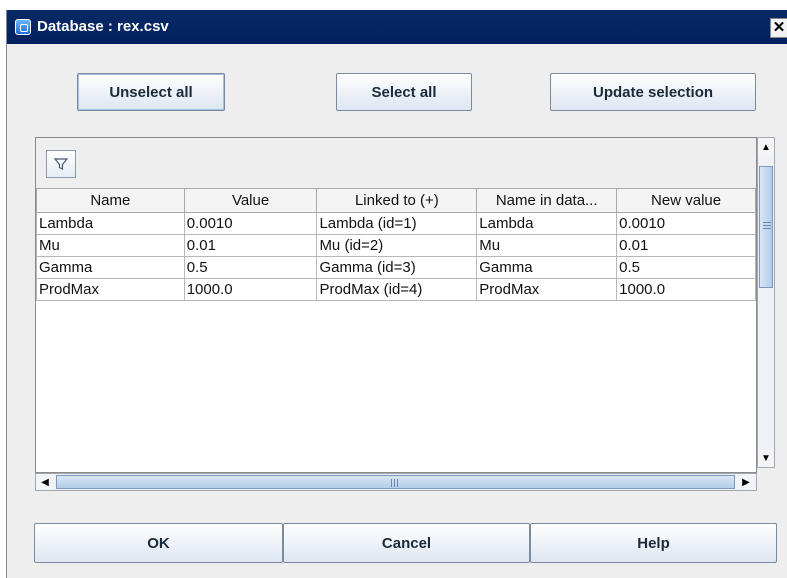 This screenshot has width=787, height=578. I want to click on cell-value: 1000.0, so click(250, 289).